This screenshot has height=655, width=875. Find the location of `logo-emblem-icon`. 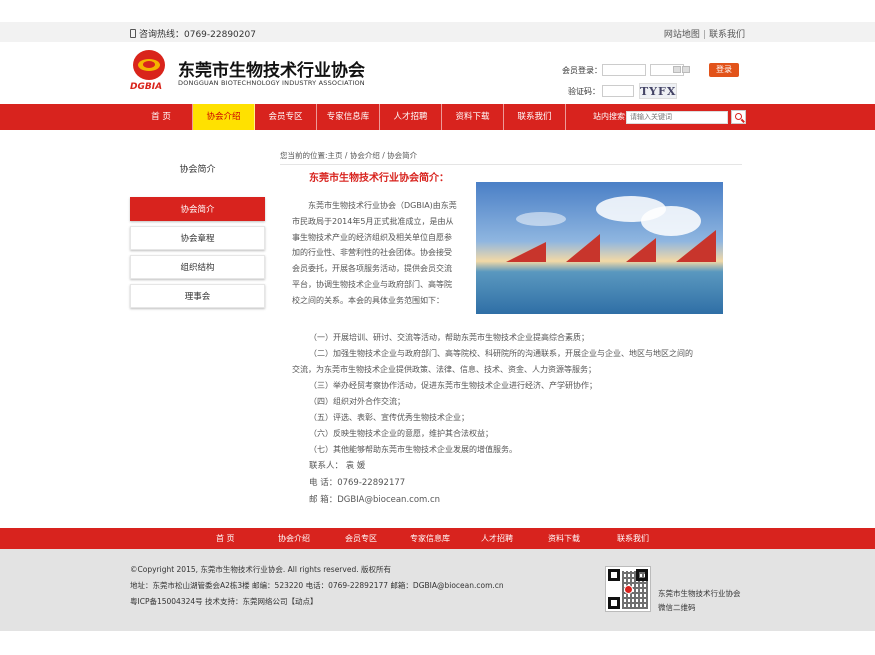

logo-emblem-icon is located at coordinates (149, 65).